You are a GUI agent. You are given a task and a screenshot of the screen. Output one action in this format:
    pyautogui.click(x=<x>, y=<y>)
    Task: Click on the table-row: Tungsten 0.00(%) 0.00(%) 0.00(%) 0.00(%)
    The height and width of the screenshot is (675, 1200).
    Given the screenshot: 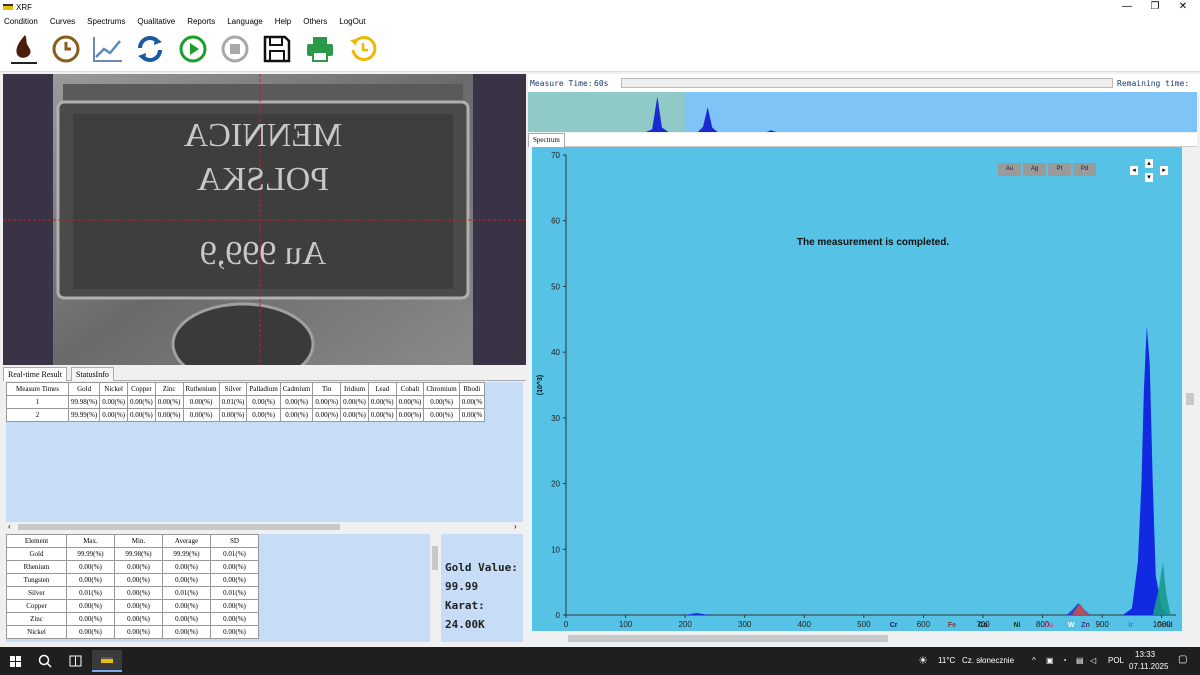 What is the action you would take?
    pyautogui.click(x=132, y=580)
    